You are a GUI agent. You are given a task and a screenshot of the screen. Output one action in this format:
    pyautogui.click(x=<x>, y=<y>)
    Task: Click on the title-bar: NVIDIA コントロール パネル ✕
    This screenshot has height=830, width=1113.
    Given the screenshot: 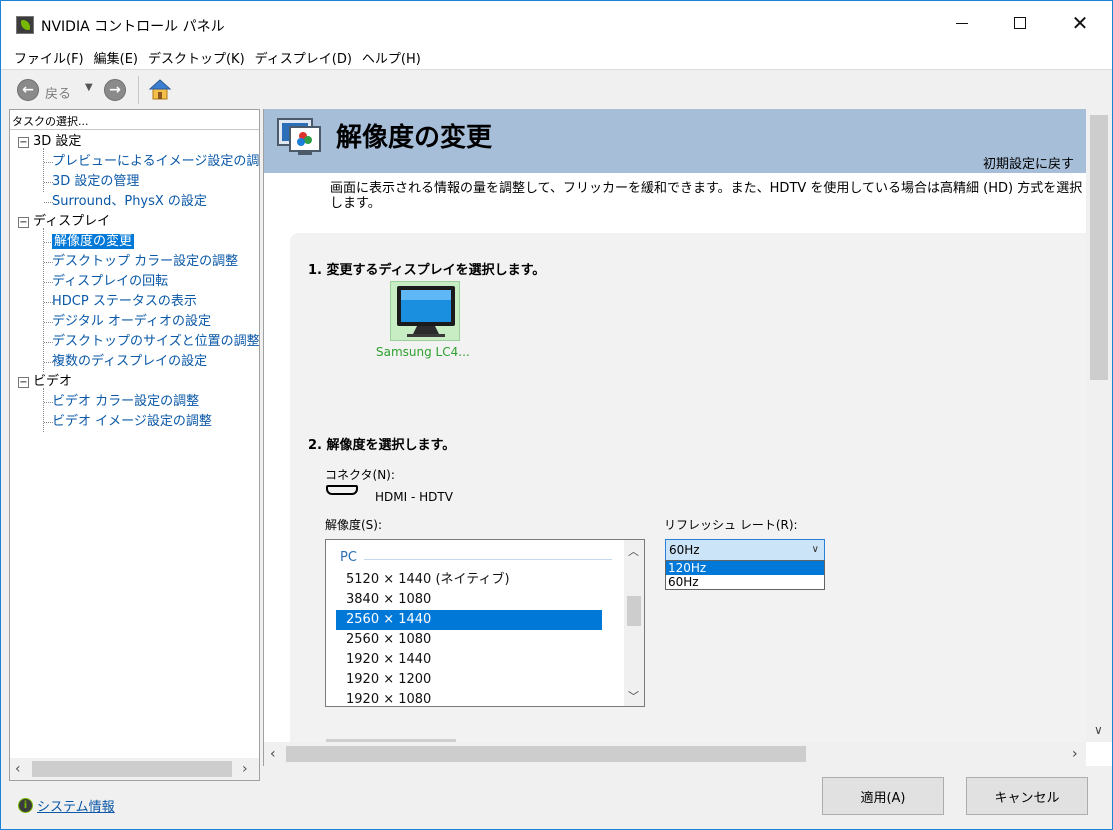 What is the action you would take?
    pyautogui.click(x=556, y=23)
    